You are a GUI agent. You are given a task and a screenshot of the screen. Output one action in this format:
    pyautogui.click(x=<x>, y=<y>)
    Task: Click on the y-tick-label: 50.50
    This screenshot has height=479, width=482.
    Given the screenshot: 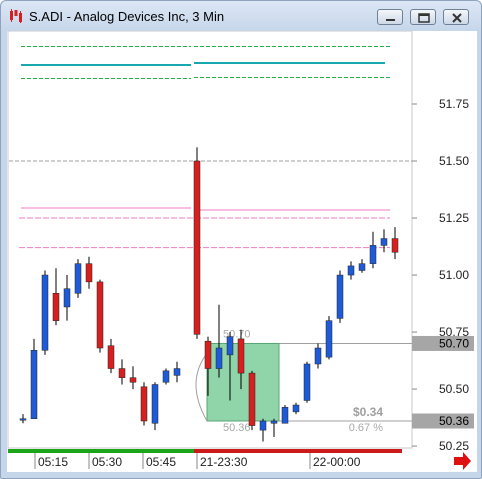 What is the action you would take?
    pyautogui.click(x=454, y=389)
    